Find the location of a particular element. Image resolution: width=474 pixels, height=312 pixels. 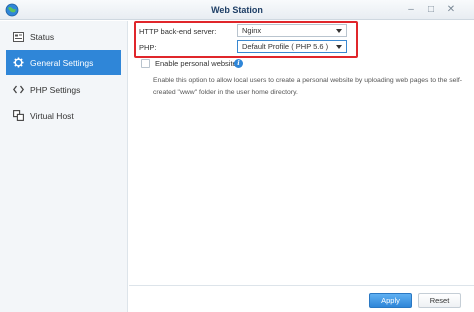

sidebar-item-label: Virtual Host is located at coordinates (52, 115).